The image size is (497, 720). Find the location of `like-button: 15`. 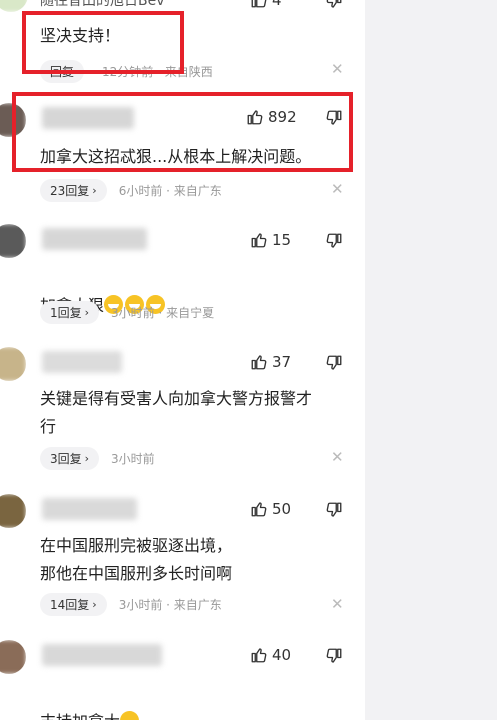

like-button: 15 is located at coordinates (270, 240).